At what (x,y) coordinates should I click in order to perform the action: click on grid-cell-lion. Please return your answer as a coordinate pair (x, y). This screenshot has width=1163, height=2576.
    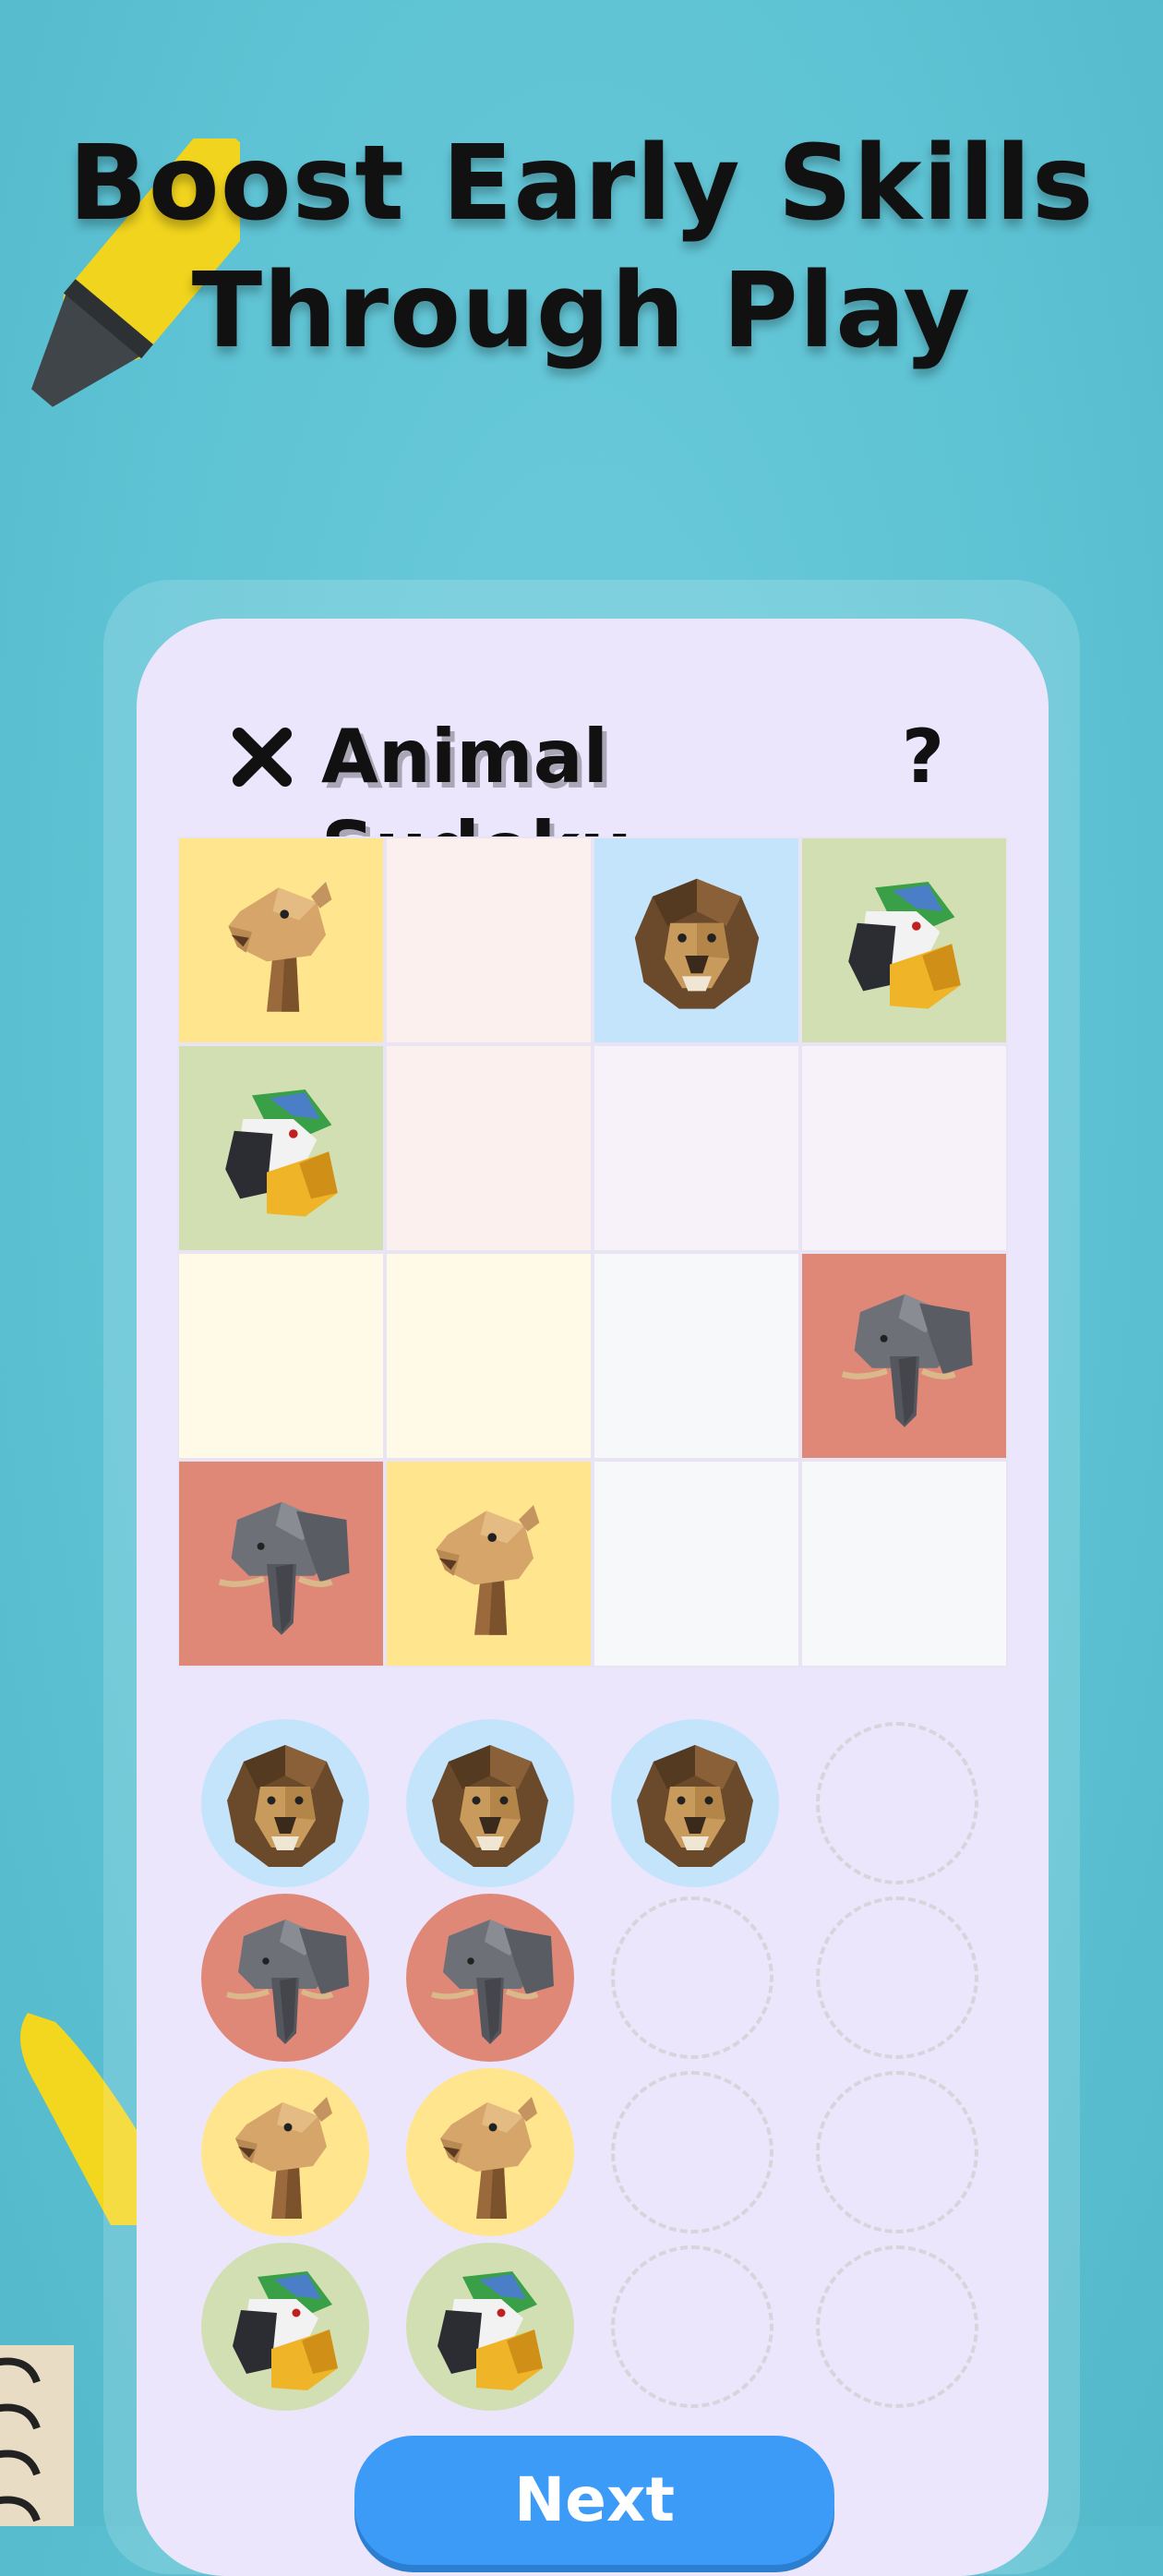
    Looking at the image, I should click on (697, 940).